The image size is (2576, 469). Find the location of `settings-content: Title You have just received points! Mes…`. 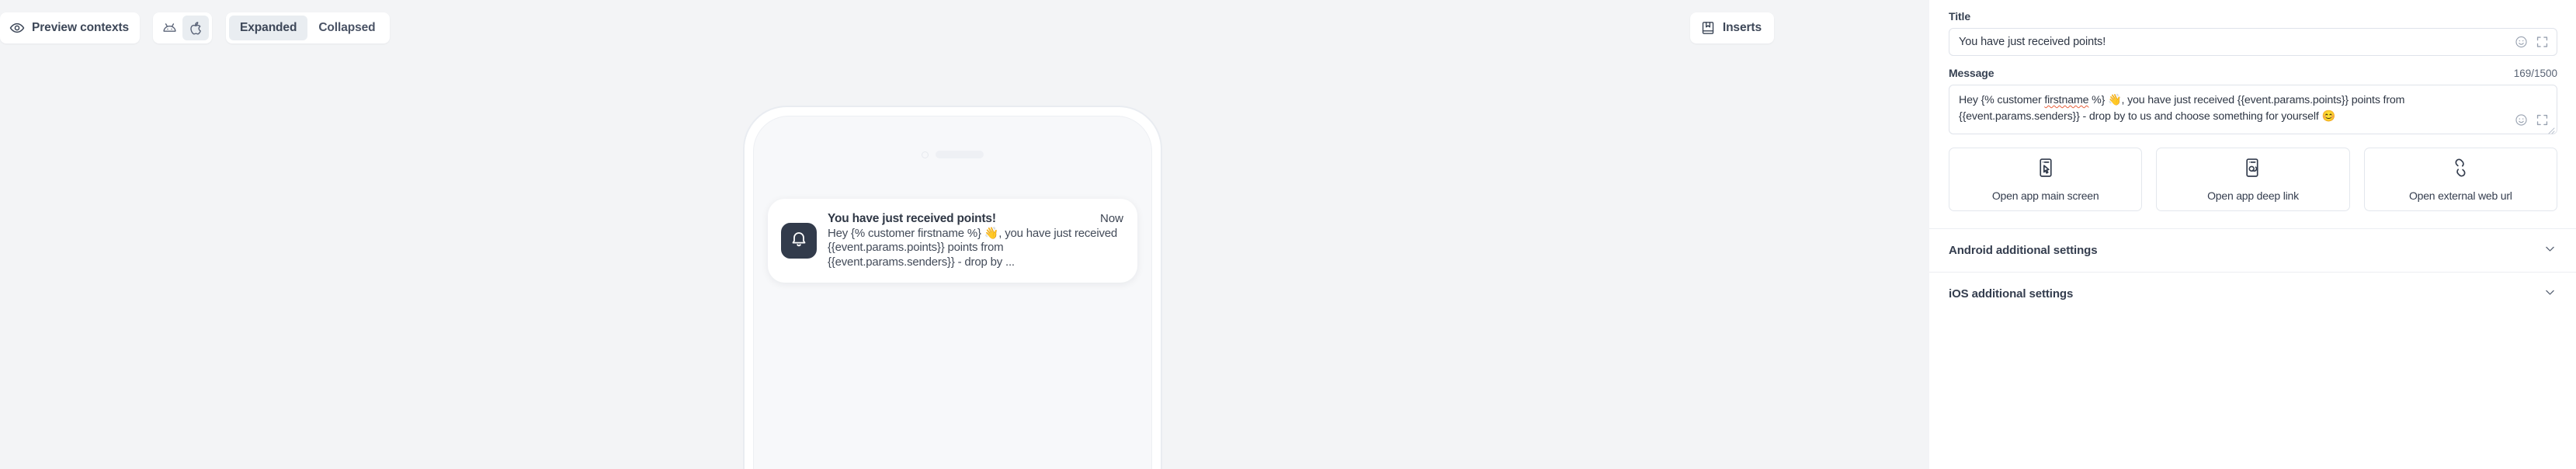

settings-content: Title You have just received points! Mes… is located at coordinates (2252, 105).